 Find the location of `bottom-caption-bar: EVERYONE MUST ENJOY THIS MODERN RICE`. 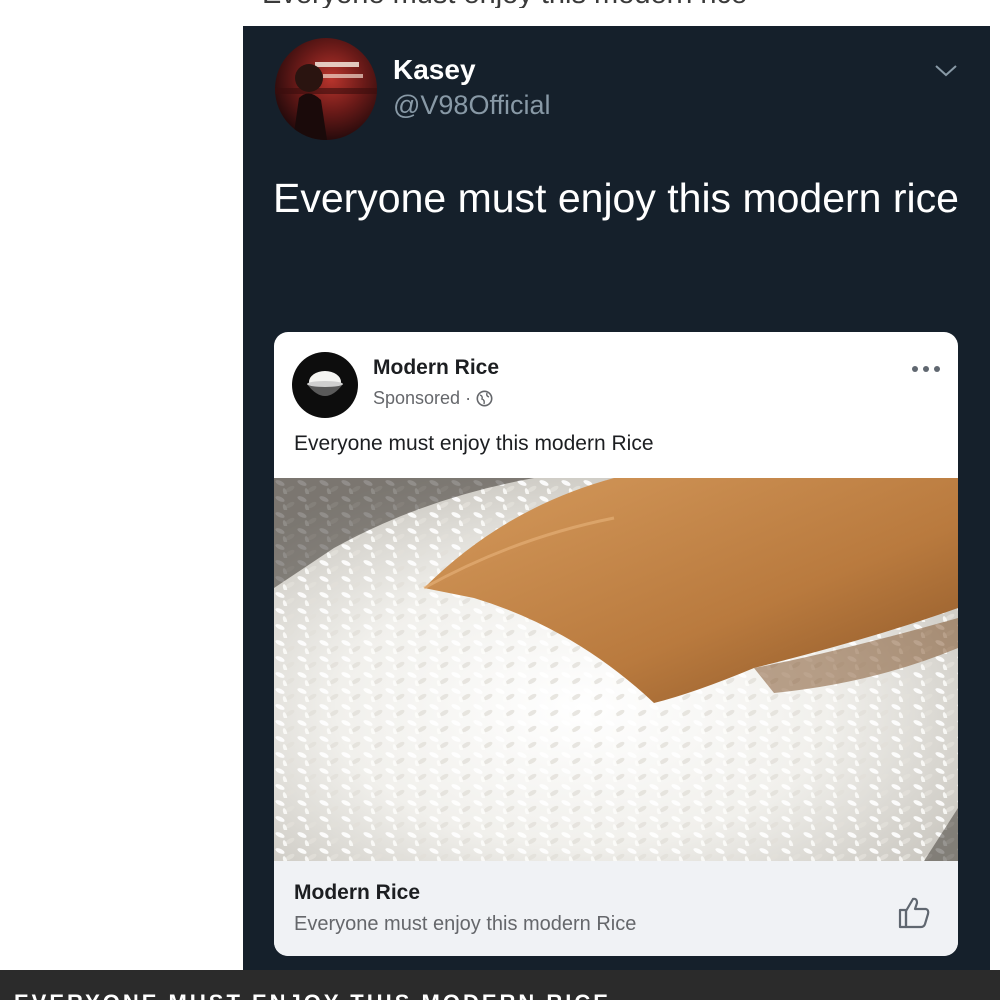

bottom-caption-bar: EVERYONE MUST ENJOY THIS MODERN RICE is located at coordinates (500, 985).